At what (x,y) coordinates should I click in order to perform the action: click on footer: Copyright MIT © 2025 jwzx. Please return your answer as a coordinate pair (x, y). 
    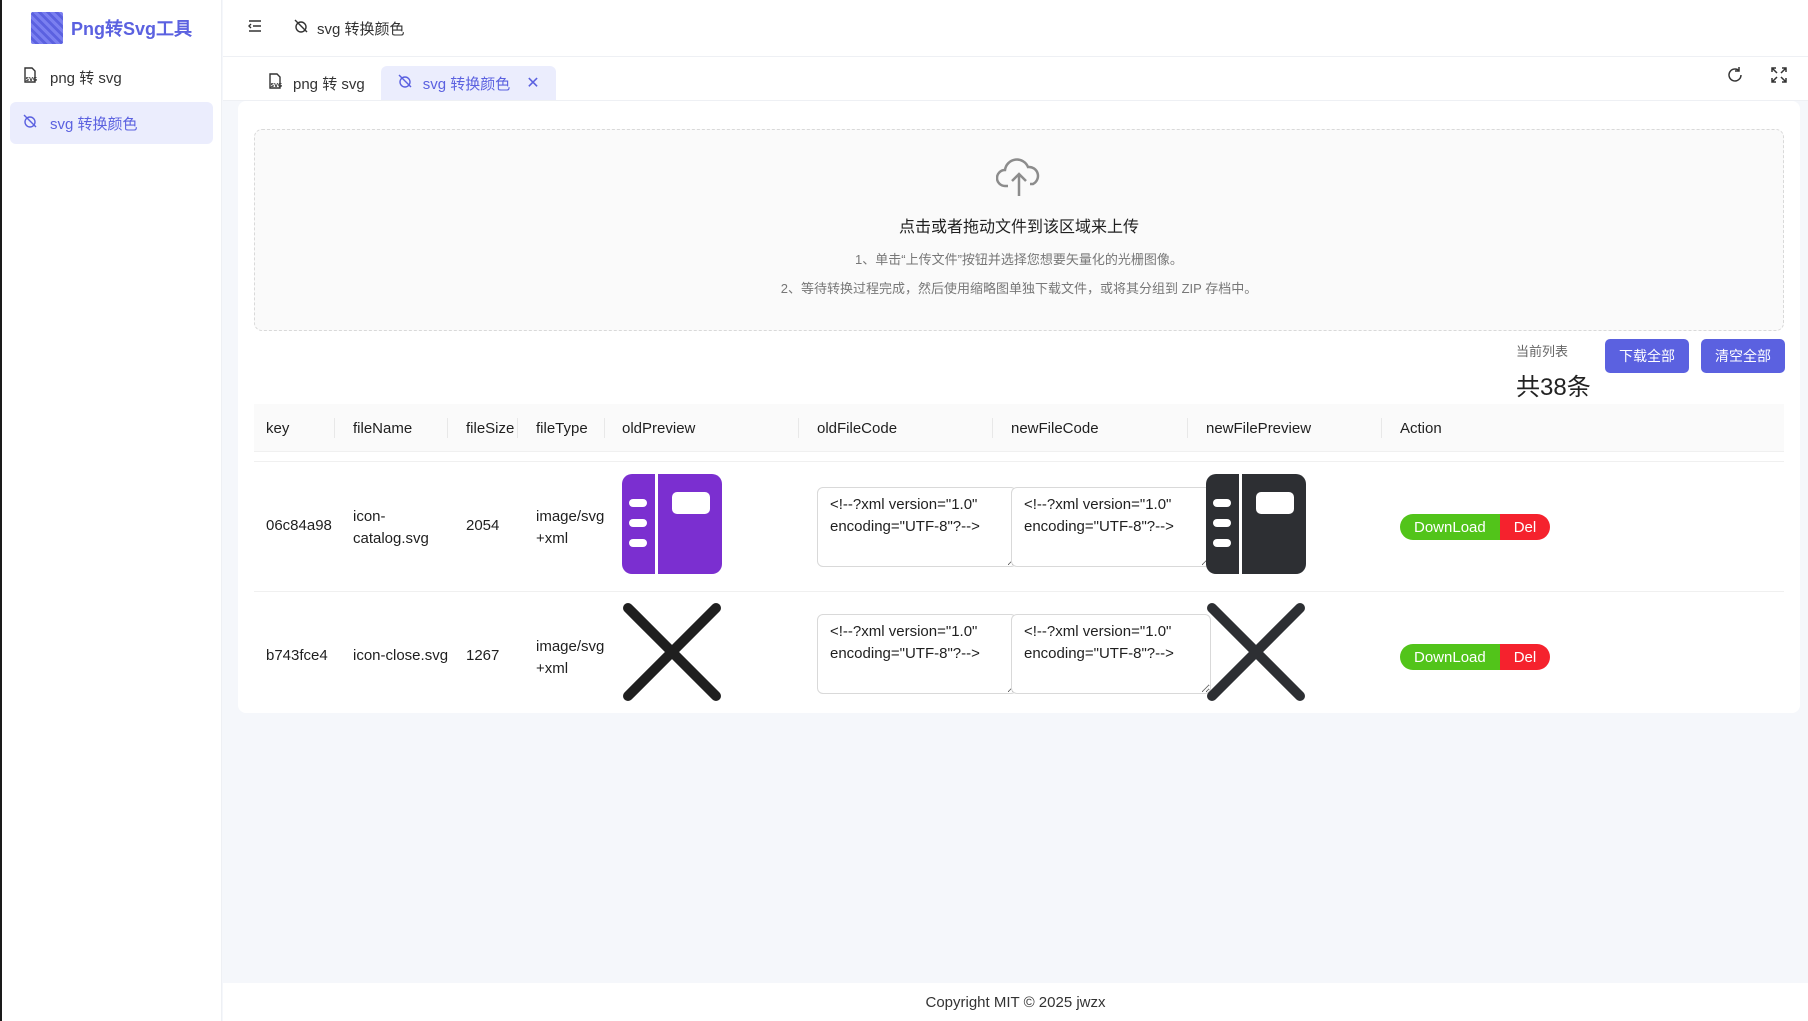
    Looking at the image, I should click on (1015, 1002).